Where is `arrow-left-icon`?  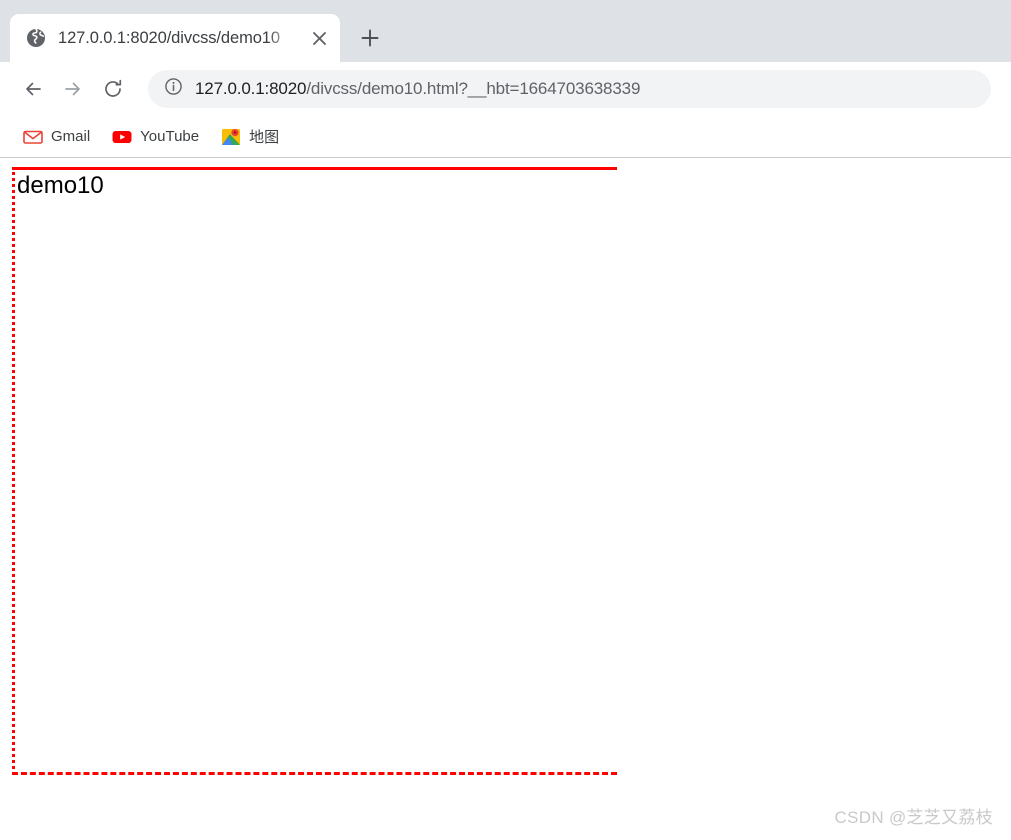
arrow-left-icon is located at coordinates (33, 89).